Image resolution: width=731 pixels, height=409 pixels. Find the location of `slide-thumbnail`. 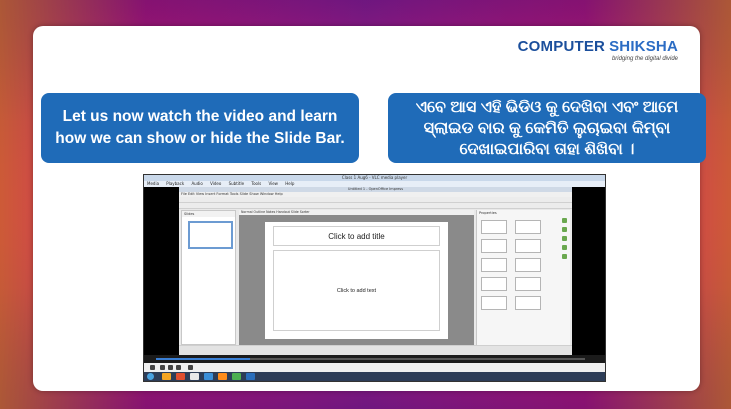

slide-thumbnail is located at coordinates (210, 235).